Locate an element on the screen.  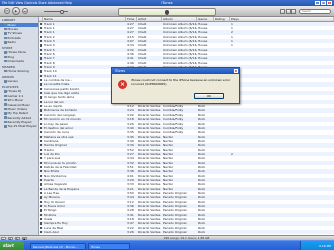
apple-logo-icon is located at coordinates (167, 12).